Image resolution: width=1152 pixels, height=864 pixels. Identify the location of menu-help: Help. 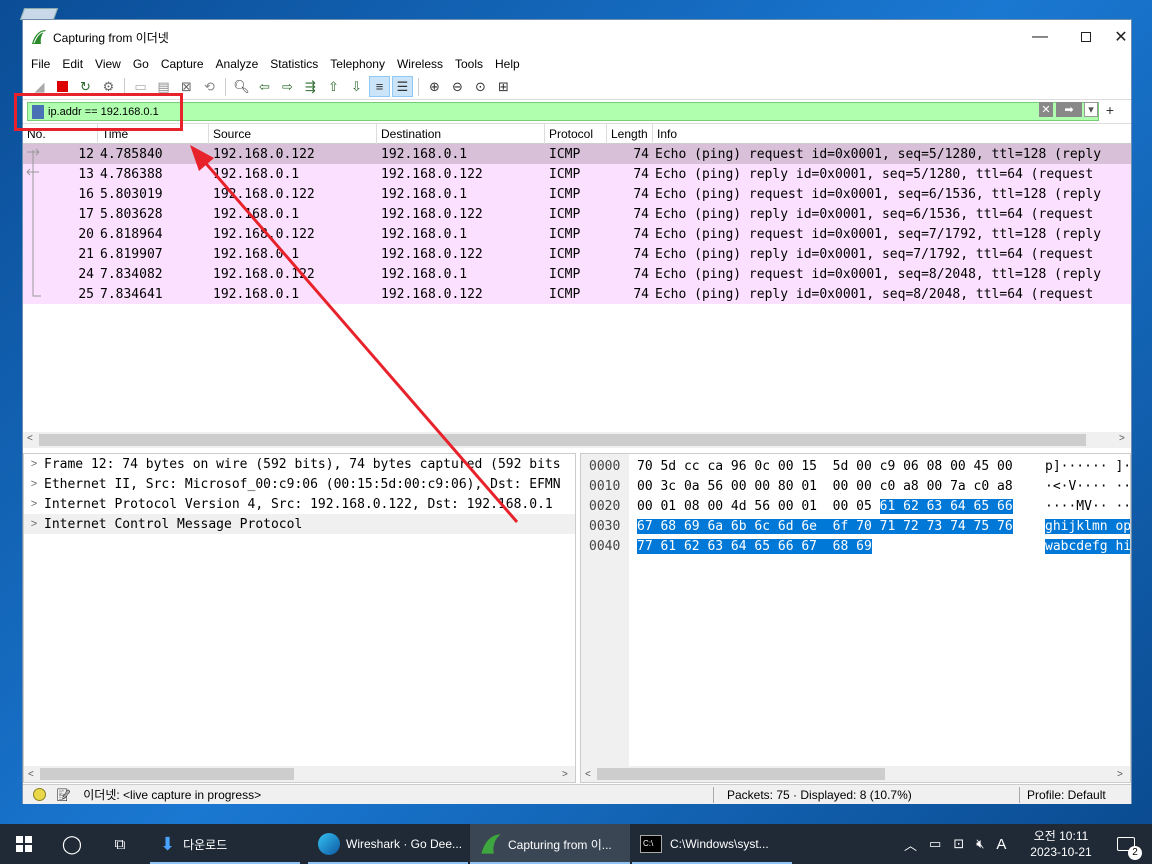
(509, 64).